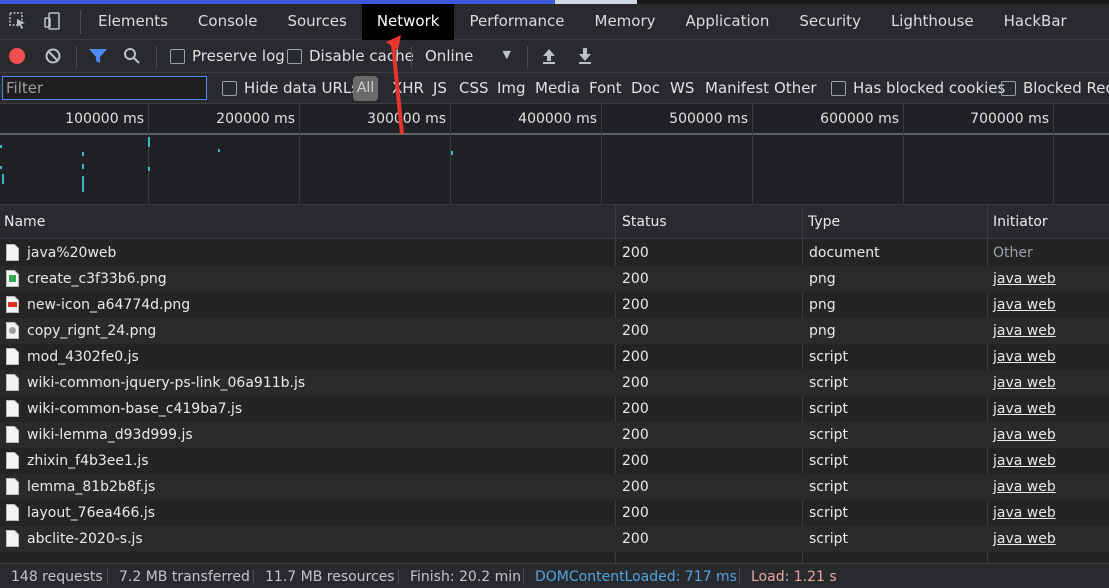  Describe the element at coordinates (1066, 88) in the screenshot. I see `blocked-requests-label: Blocked Requests` at that location.